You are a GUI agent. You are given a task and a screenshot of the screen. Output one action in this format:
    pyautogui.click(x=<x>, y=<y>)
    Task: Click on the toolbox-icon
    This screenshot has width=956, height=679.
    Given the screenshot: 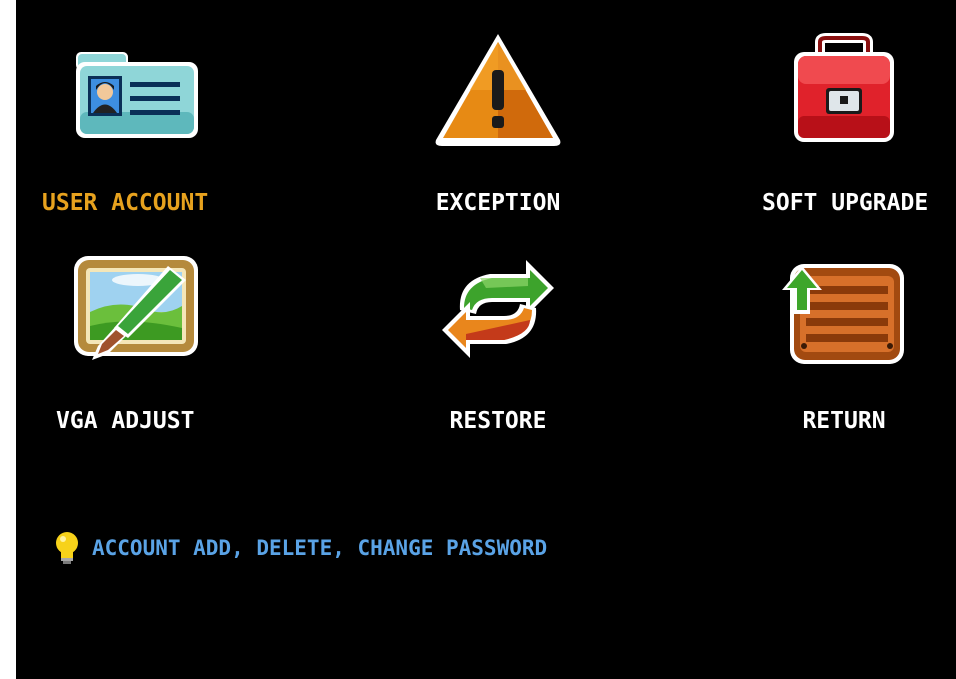 What is the action you would take?
    pyautogui.click(x=844, y=87)
    